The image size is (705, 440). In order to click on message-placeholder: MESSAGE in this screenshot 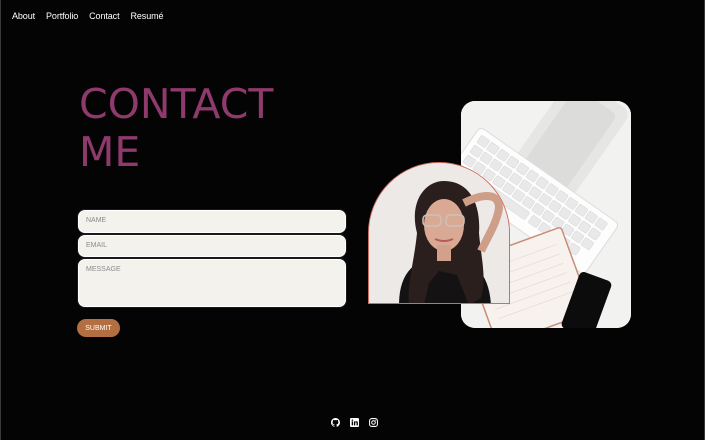, I will do `click(103, 269)`.